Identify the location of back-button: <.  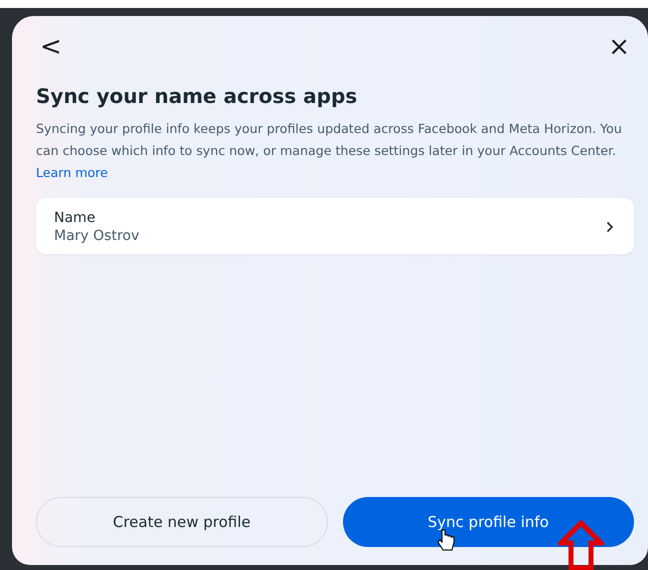
(51, 47).